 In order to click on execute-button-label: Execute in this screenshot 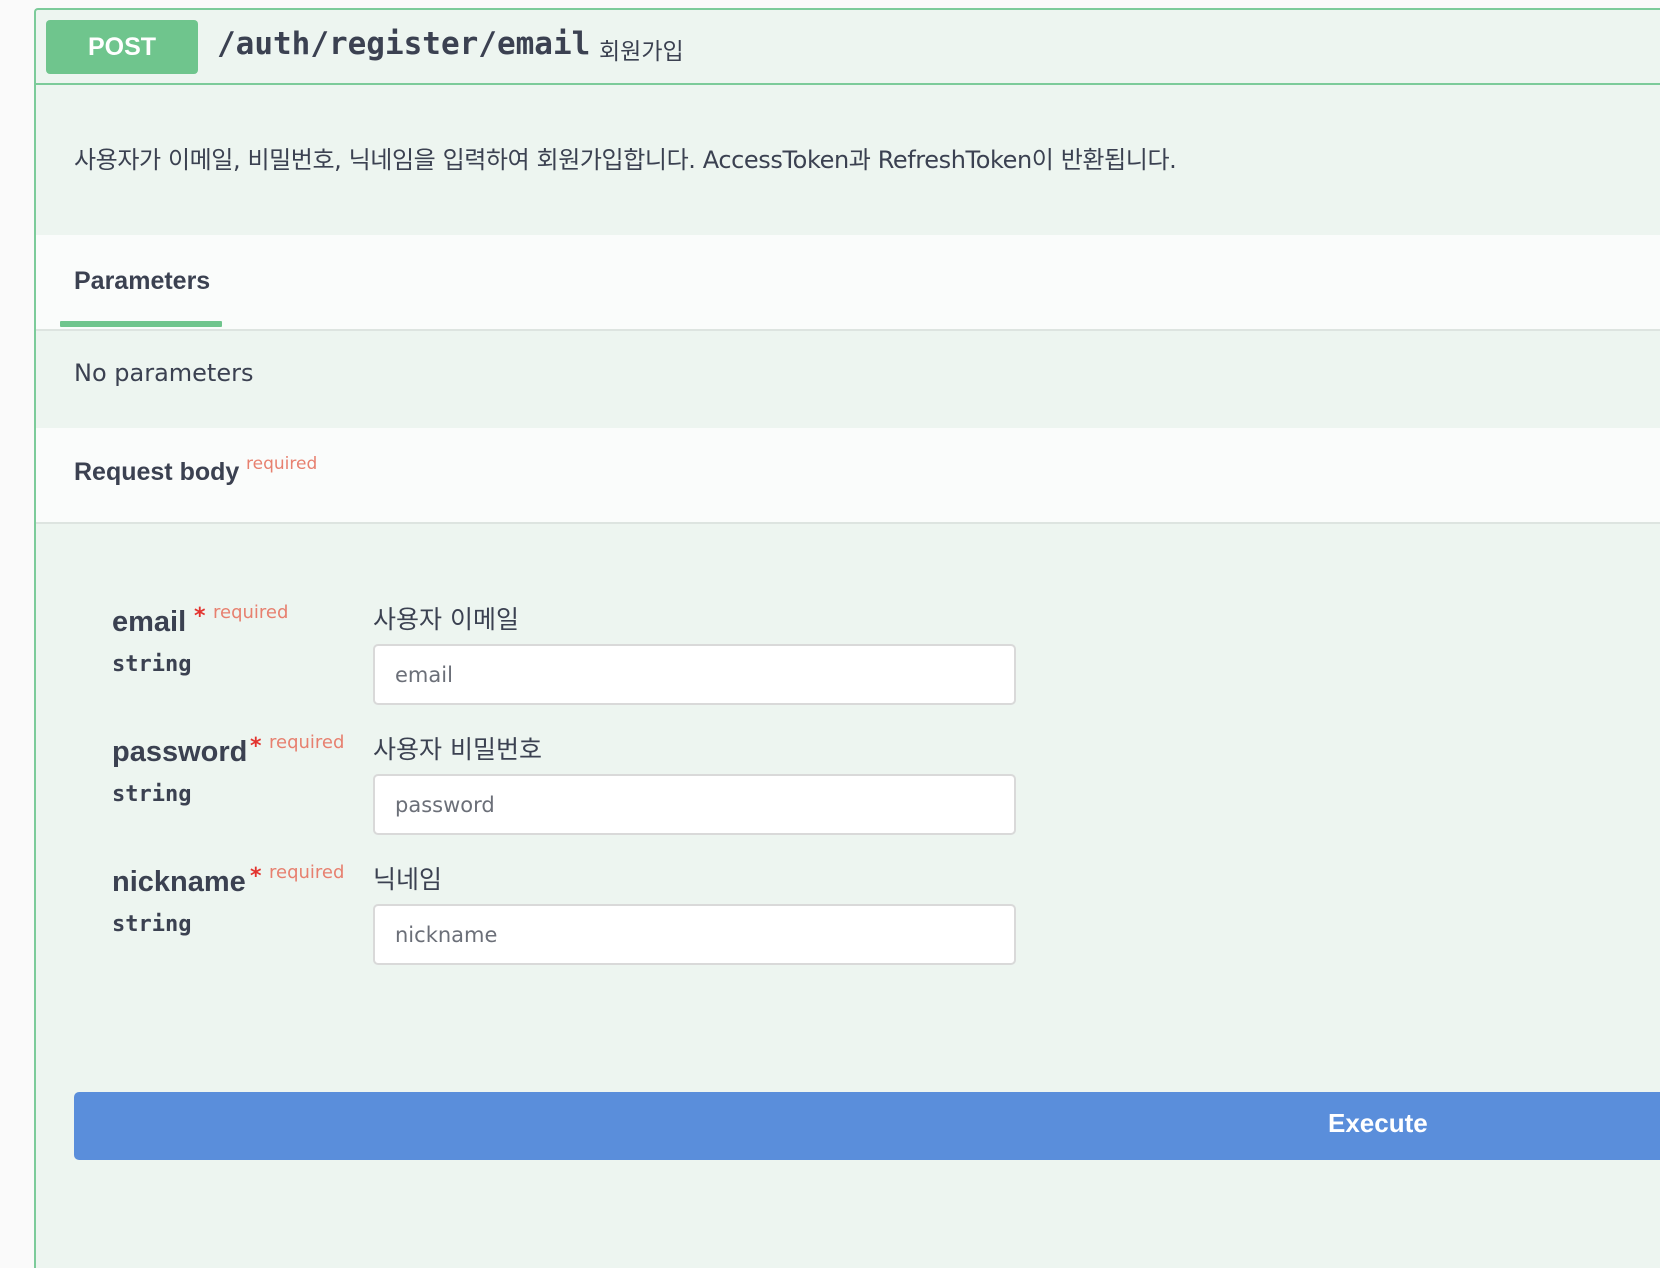, I will do `click(1378, 1123)`.